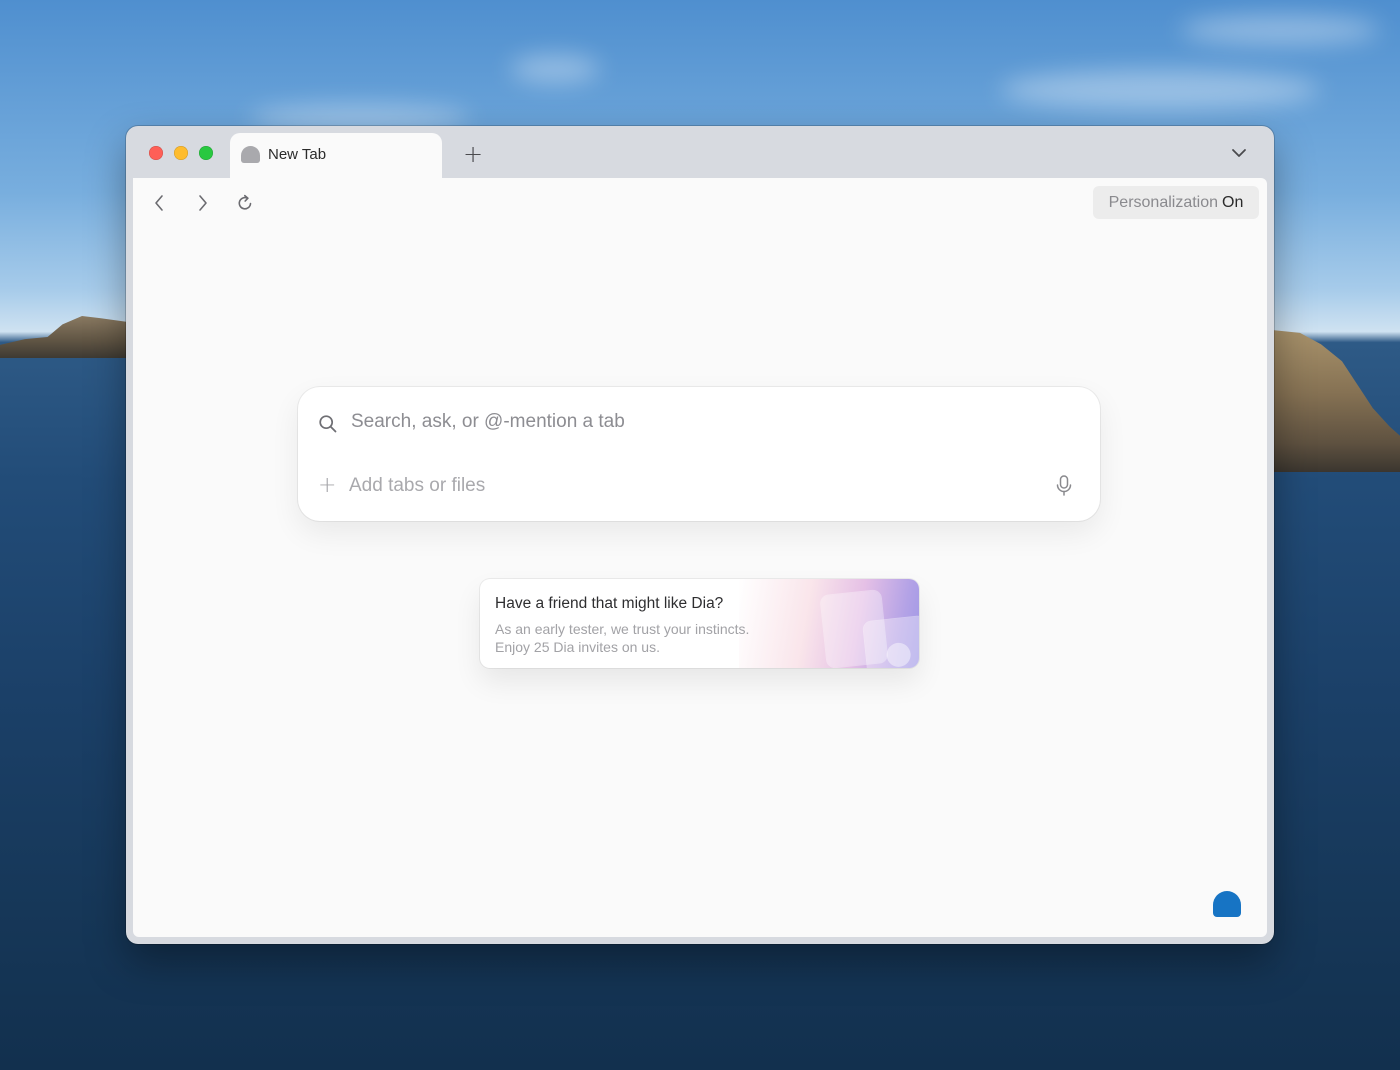 Image resolution: width=1400 pixels, height=1070 pixels. What do you see at coordinates (577, 647) in the screenshot?
I see `invite-line-2: Enjoy 25 Dia invites on us.` at bounding box center [577, 647].